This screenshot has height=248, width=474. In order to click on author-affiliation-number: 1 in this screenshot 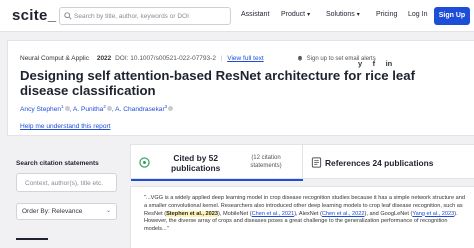, I will do `click(62, 106)`.